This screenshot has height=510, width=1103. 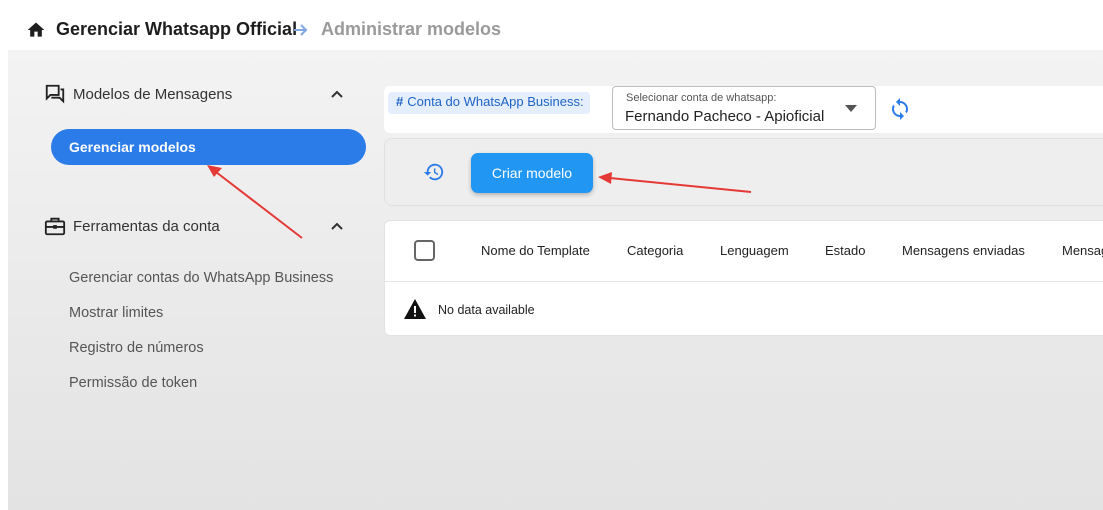 What do you see at coordinates (701, 98) in the screenshot?
I see `account-select-label: Selecionar conta de whatsapp:` at bounding box center [701, 98].